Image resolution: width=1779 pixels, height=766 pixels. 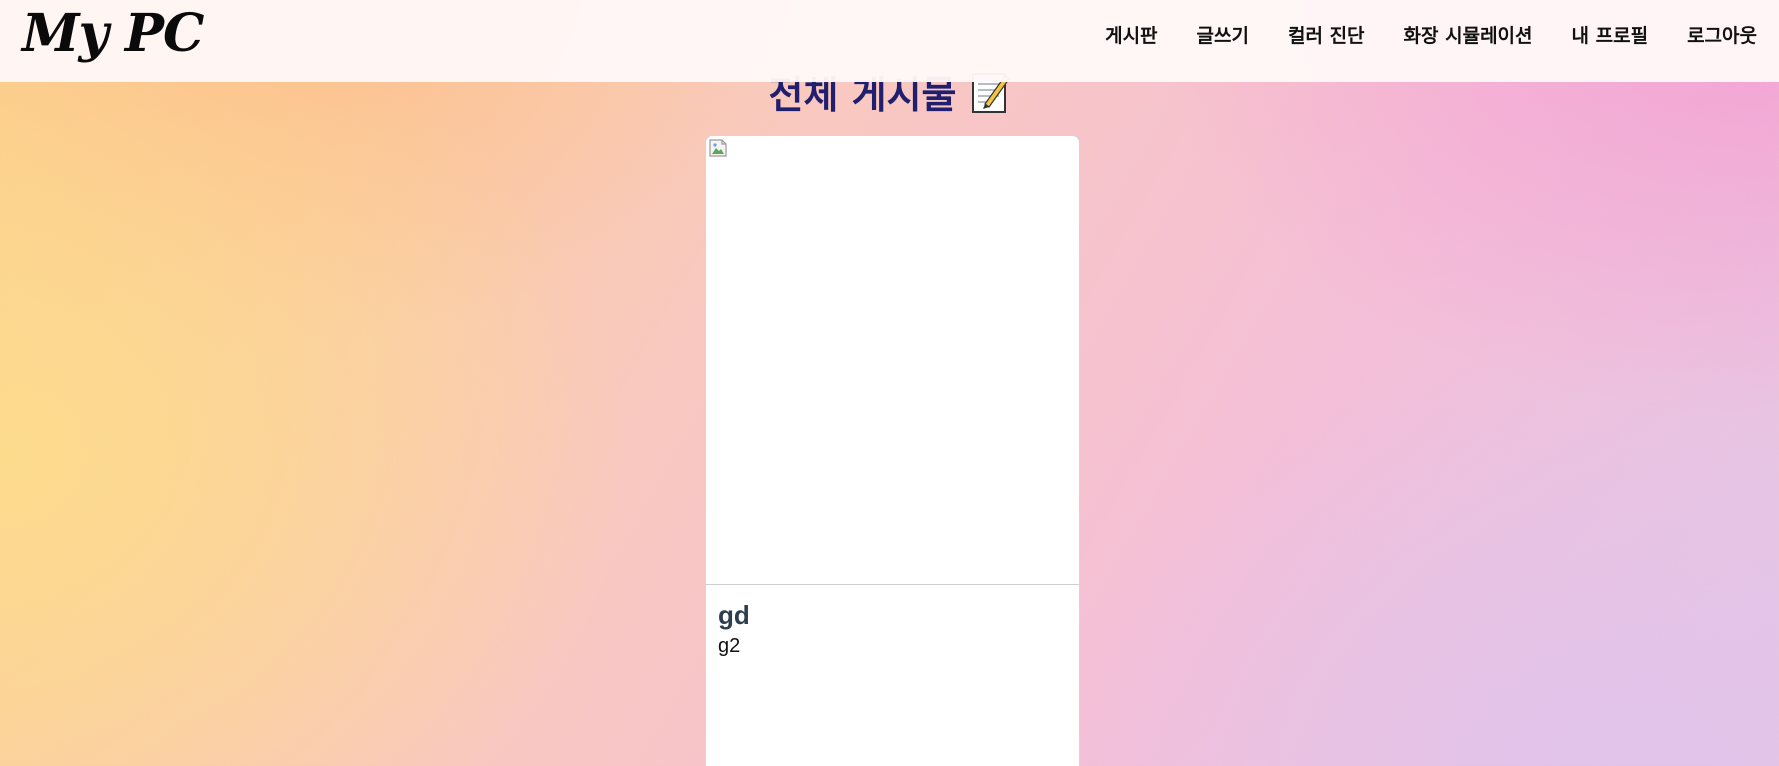 I want to click on nav-item-logout: 로그아웃, so click(x=1722, y=34).